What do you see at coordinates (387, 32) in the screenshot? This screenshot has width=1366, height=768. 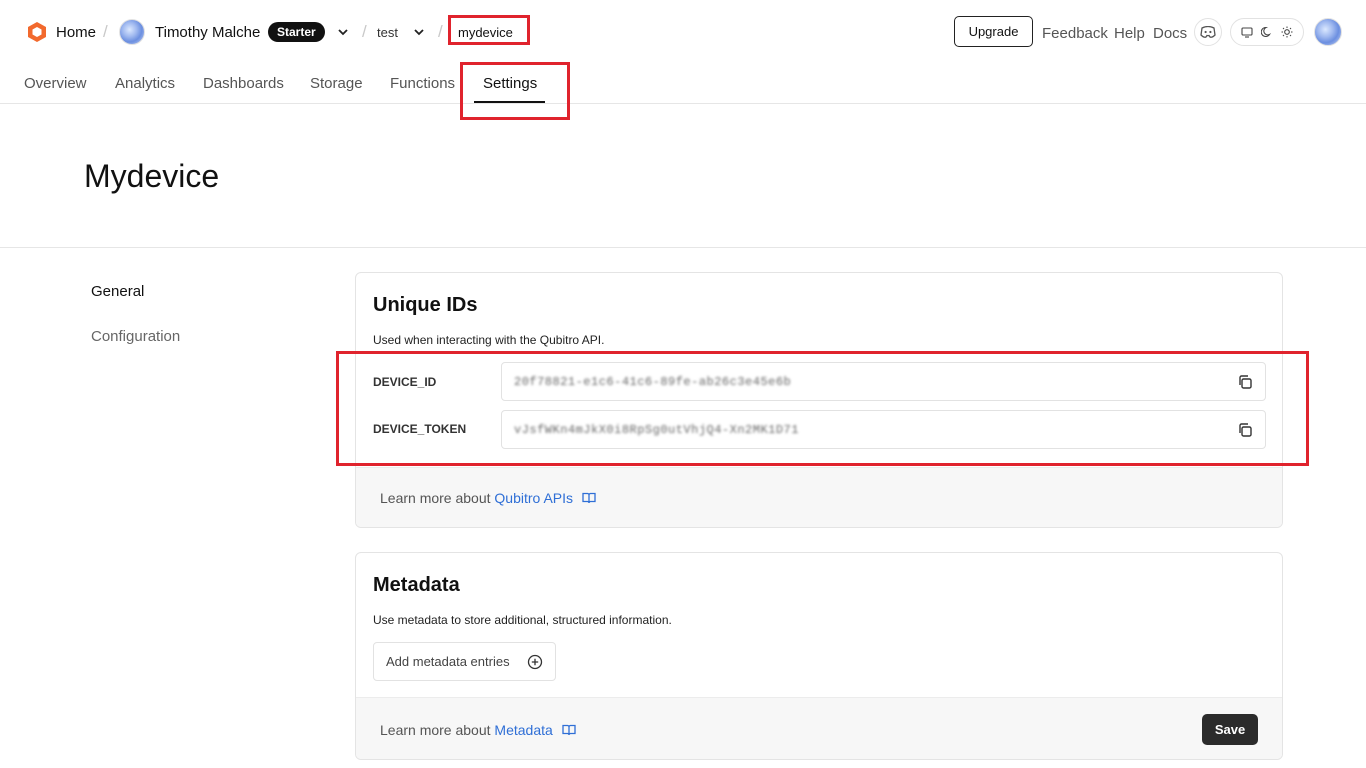 I see `breadcrumb-project: test` at bounding box center [387, 32].